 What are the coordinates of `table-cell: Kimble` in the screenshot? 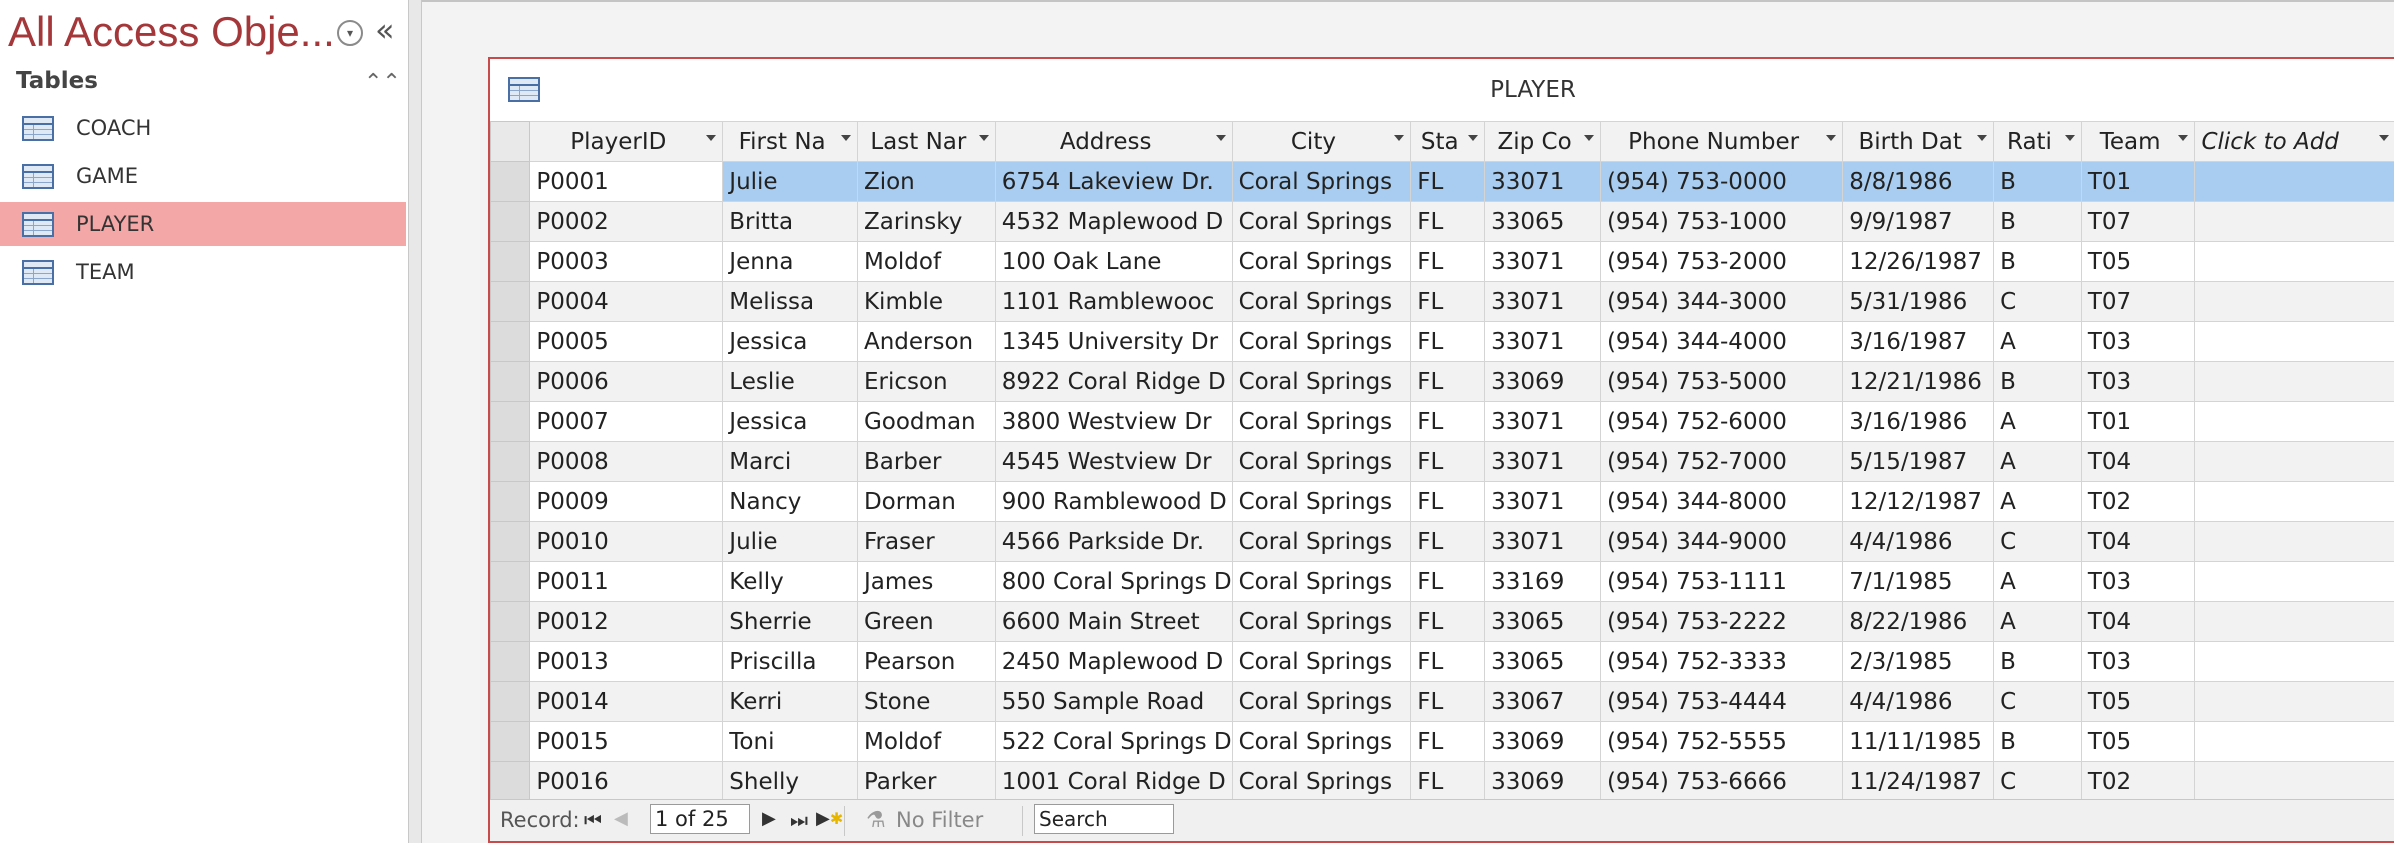 It's located at (926, 301).